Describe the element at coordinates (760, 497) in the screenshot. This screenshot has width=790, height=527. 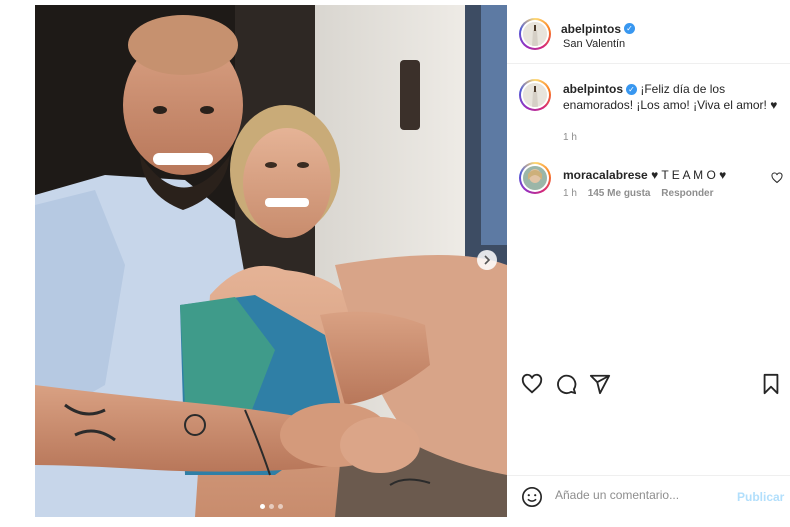
I see `publish-button: Publicar` at that location.